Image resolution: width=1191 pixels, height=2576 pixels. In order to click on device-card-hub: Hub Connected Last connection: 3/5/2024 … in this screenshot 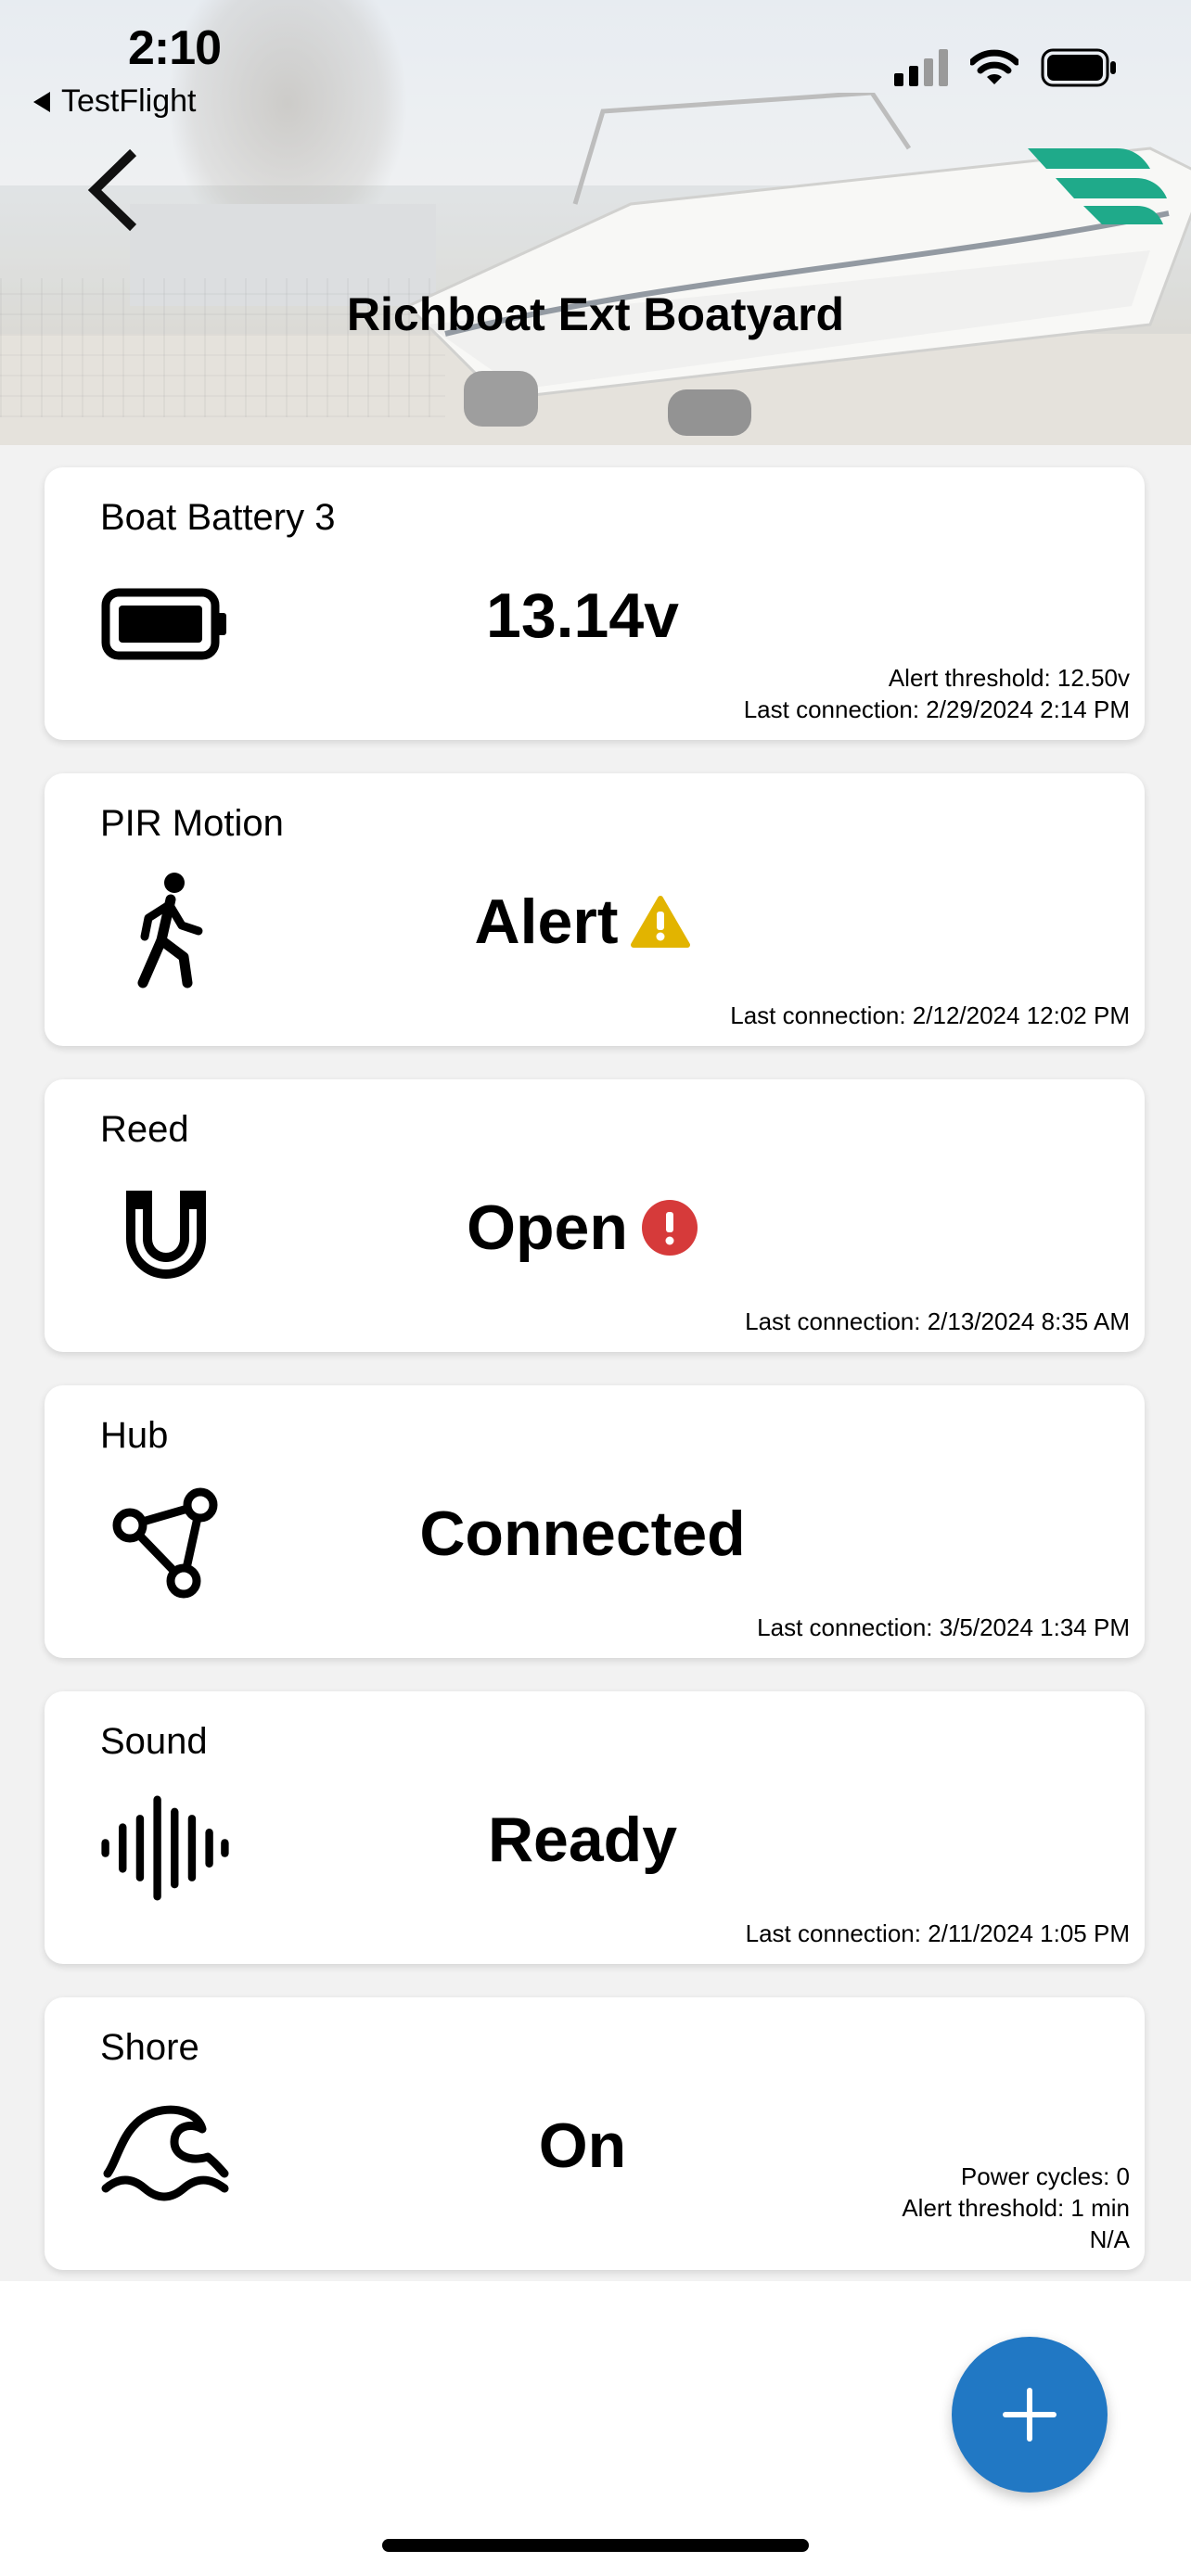, I will do `click(595, 1521)`.